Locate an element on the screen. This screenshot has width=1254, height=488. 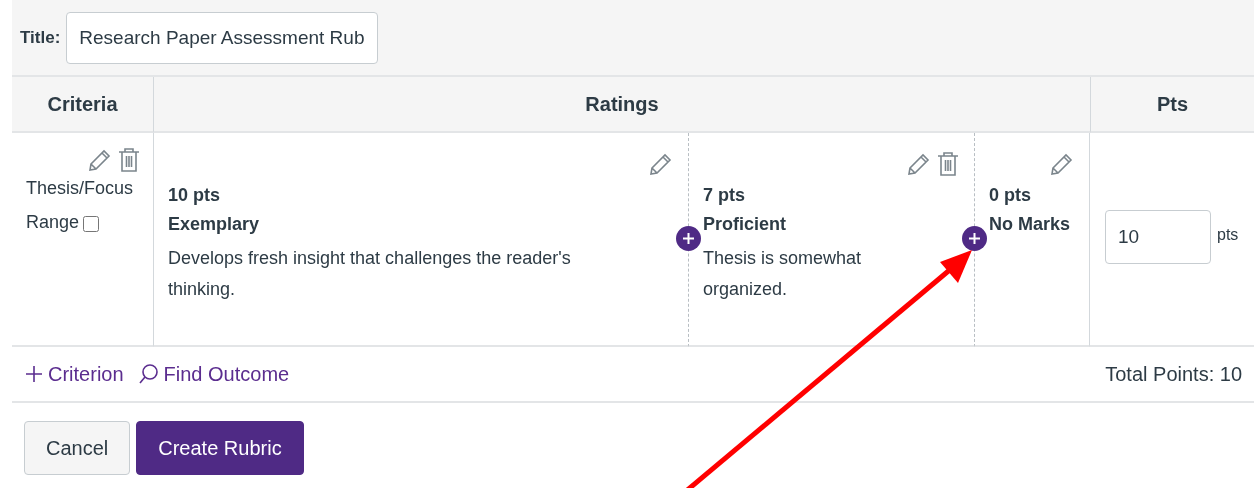
rating-description: Develops fresh insight that challenges the reader's thinking. is located at coordinates (370, 274).